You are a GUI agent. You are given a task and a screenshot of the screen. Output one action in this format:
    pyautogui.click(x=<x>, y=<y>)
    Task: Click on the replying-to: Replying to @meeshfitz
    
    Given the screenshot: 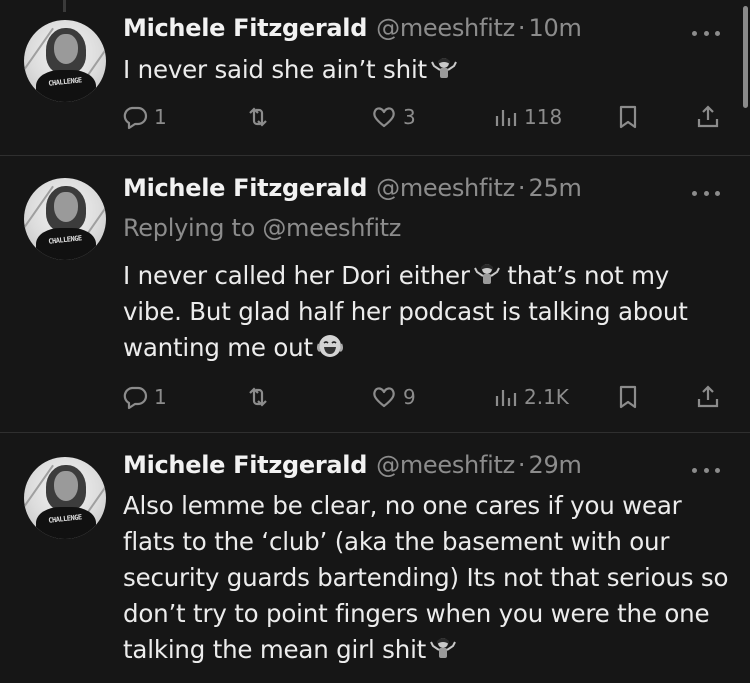 What is the action you would take?
    pyautogui.click(x=262, y=228)
    